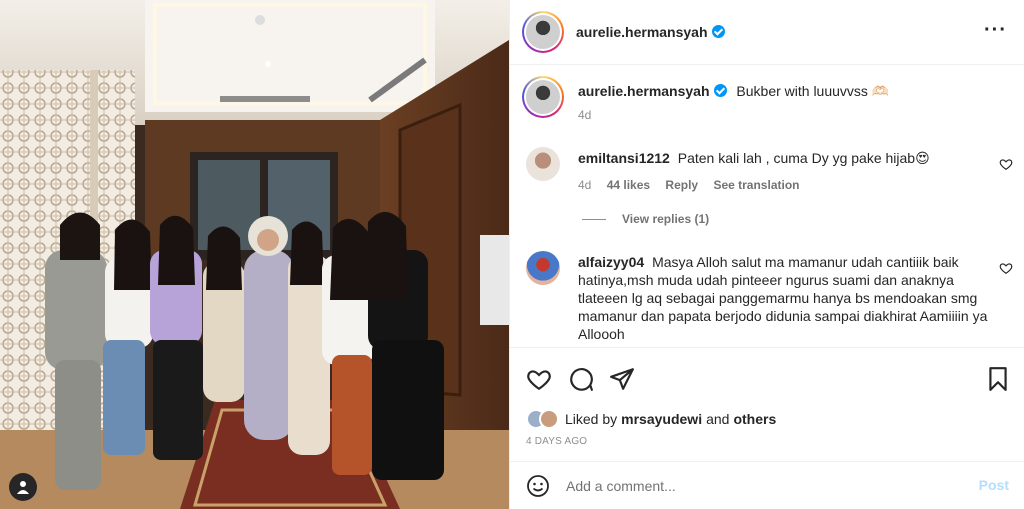 Image resolution: width=1024 pixels, height=509 pixels. Describe the element at coordinates (23, 487) in the screenshot. I see `user-tag-icon` at that location.